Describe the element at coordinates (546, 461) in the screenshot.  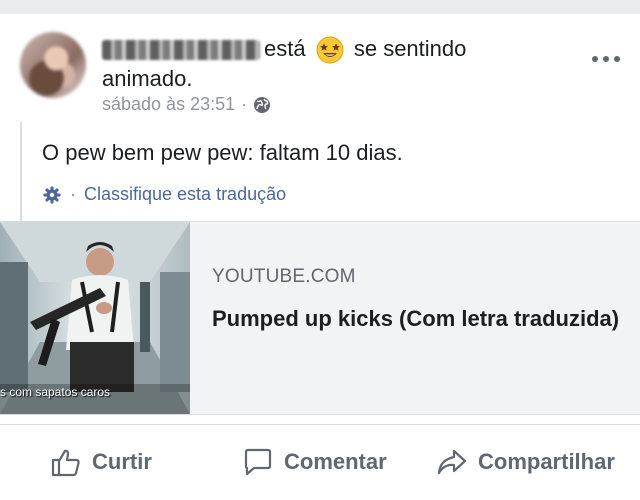
I see `share-label: Compartilhar` at that location.